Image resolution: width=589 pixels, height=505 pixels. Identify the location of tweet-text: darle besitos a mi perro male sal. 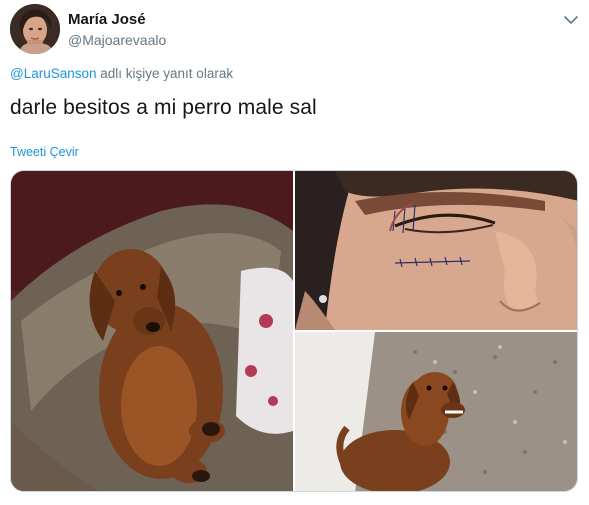
(163, 107).